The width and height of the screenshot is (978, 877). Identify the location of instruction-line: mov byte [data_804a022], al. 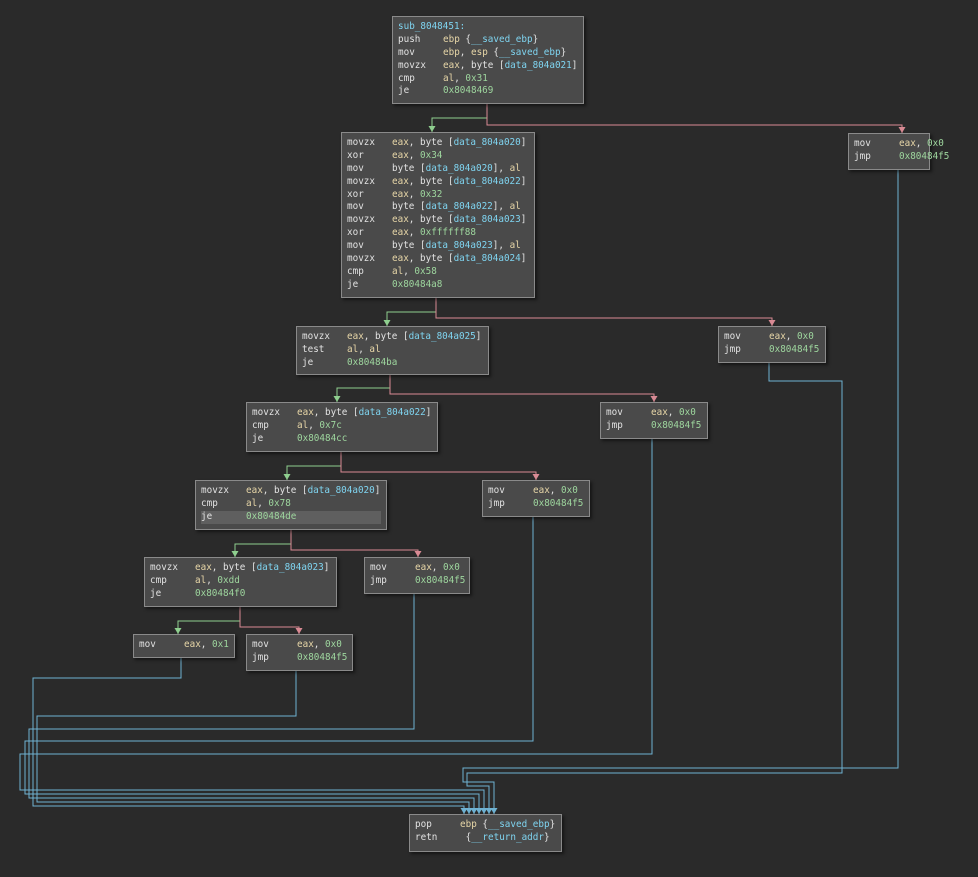
(438, 207).